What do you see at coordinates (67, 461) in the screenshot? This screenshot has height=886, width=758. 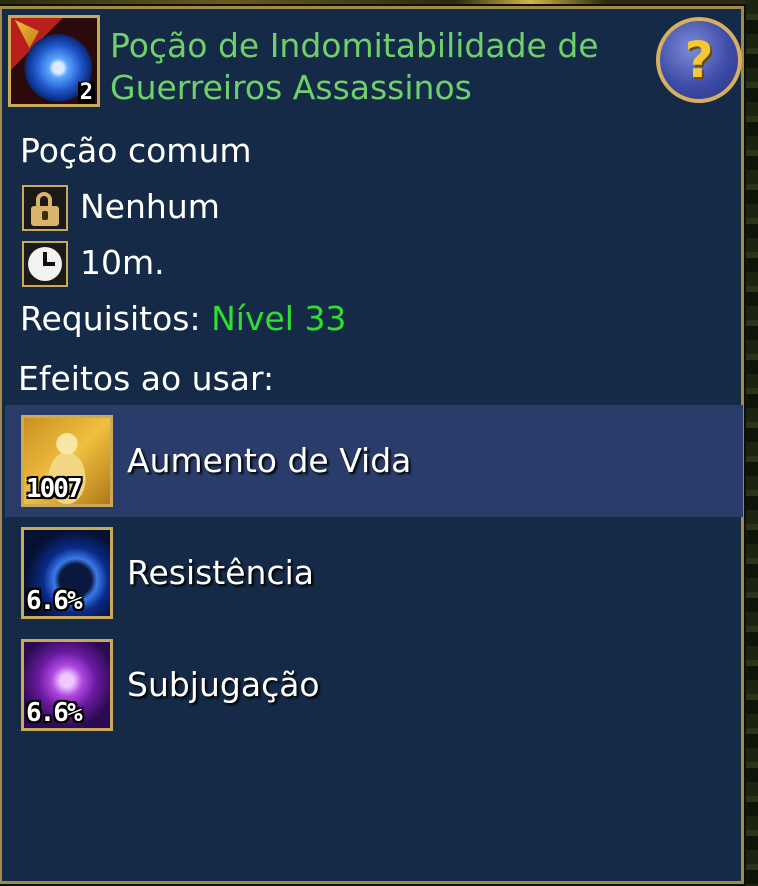 I see `life-boost-icon: 1007` at bounding box center [67, 461].